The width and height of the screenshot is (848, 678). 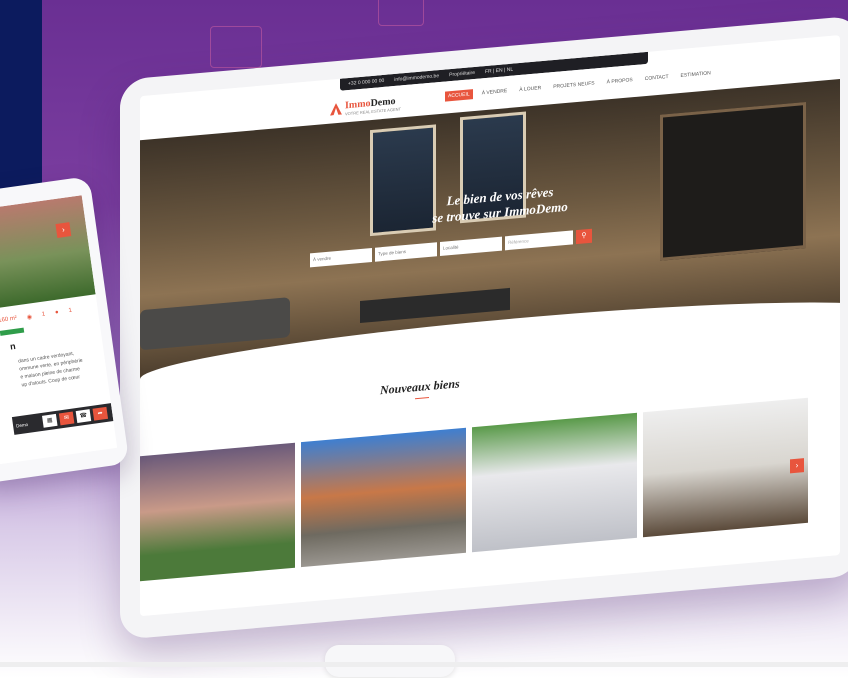 I want to click on hero-tv, so click(x=733, y=181).